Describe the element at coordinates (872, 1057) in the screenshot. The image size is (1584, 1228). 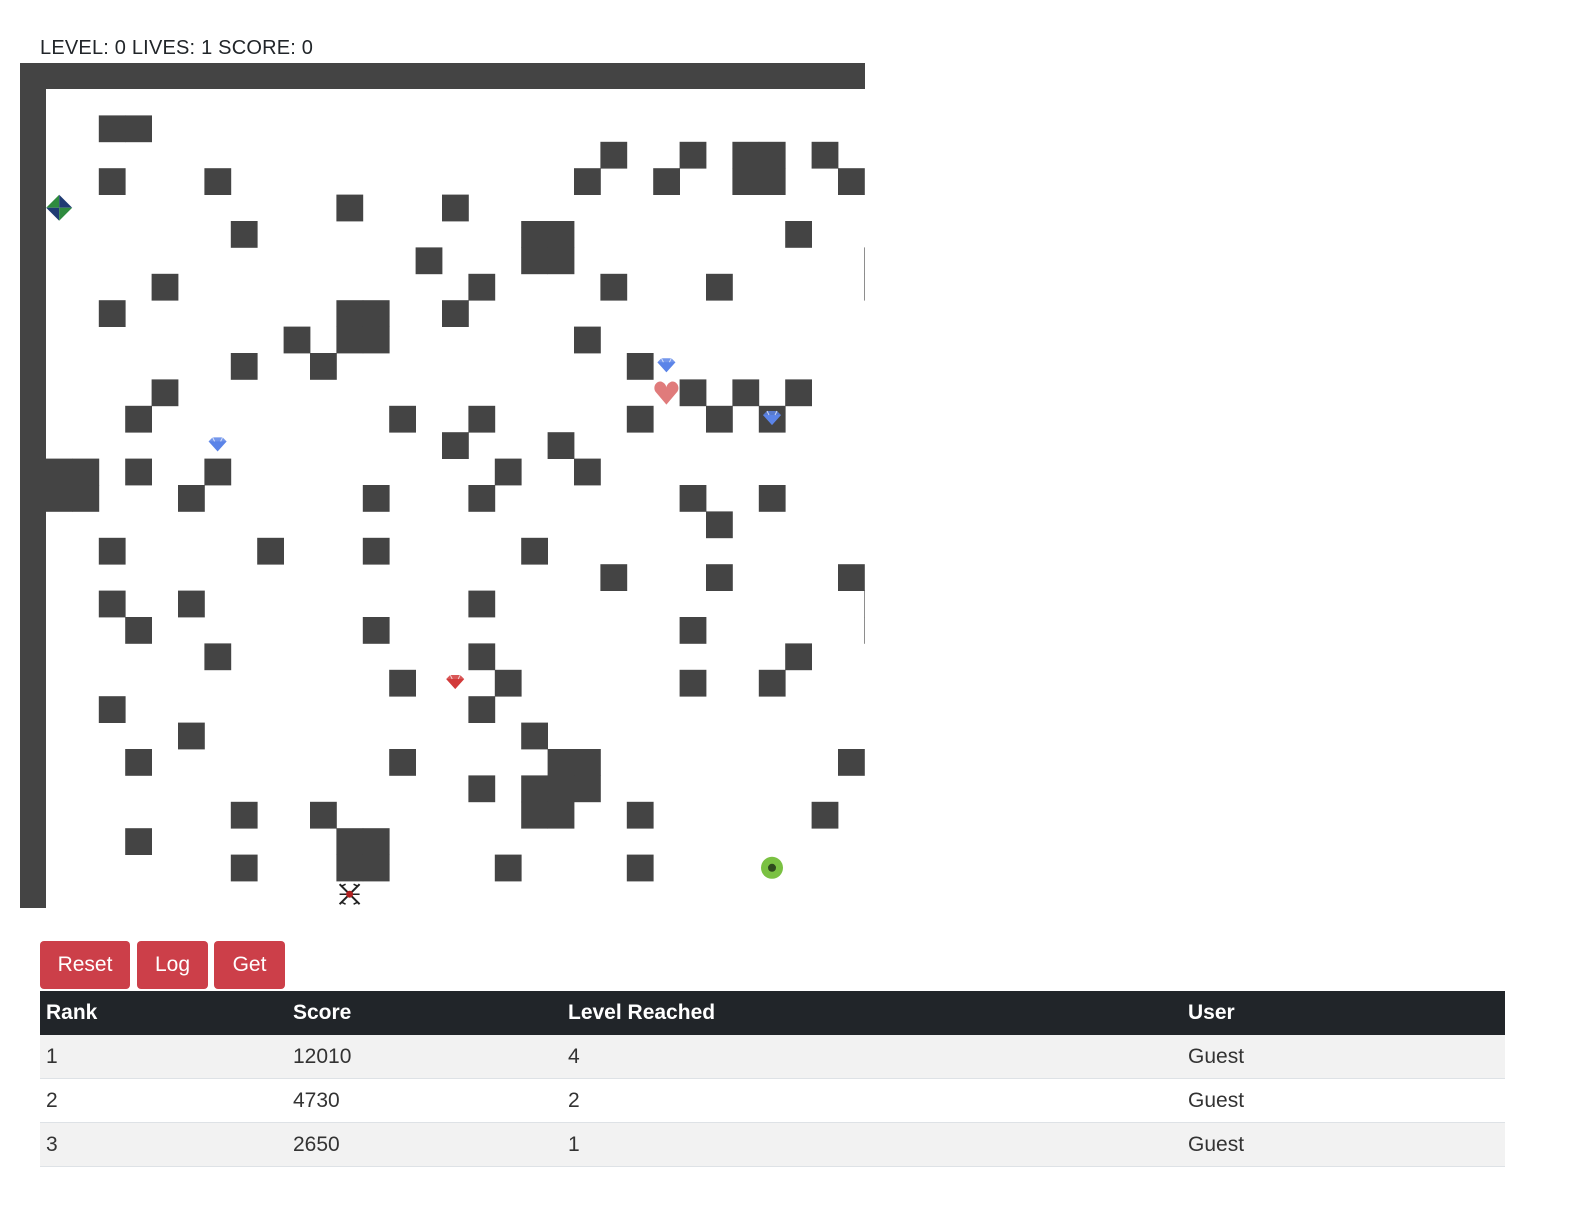
I see `cell-level: 4` at that location.